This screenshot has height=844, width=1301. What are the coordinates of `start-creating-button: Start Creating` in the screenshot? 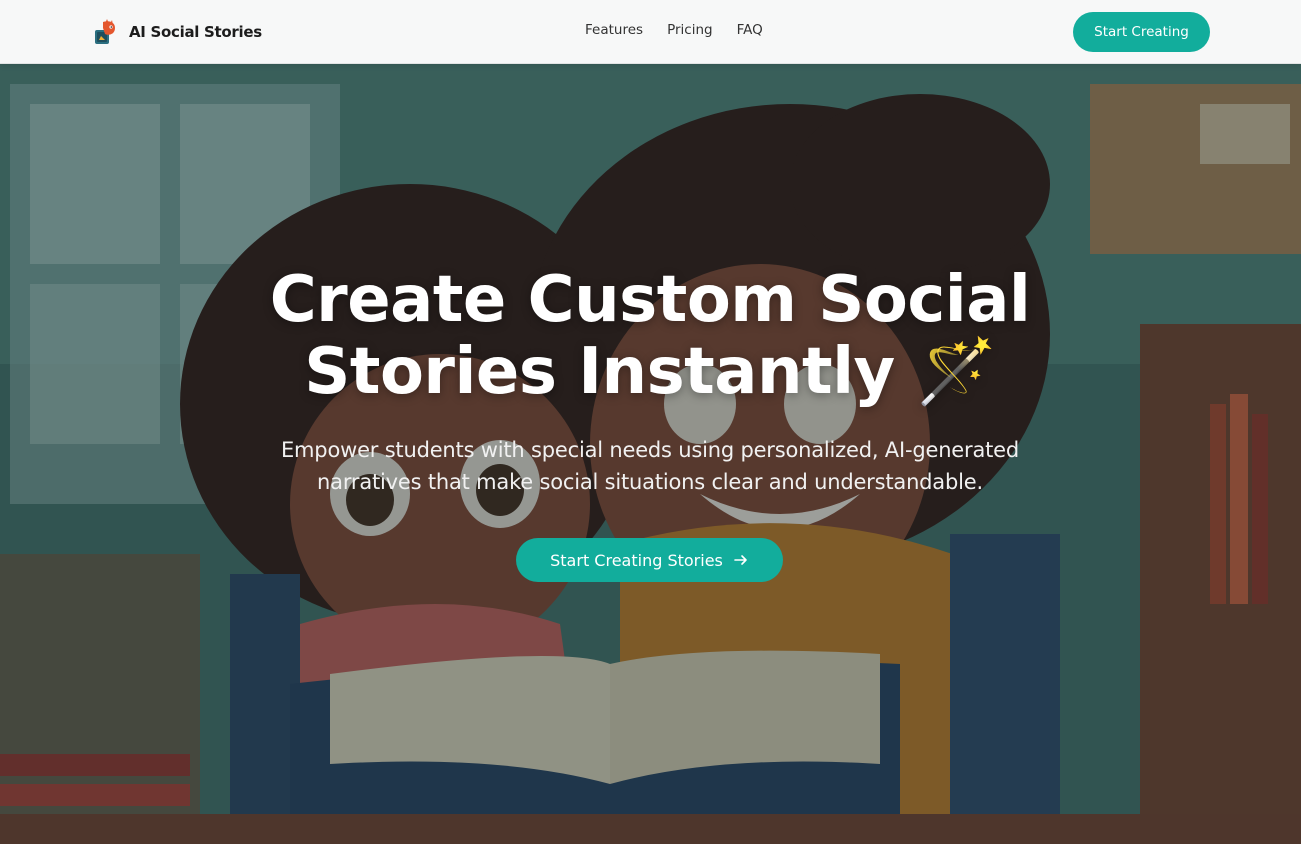 It's located at (1141, 32).